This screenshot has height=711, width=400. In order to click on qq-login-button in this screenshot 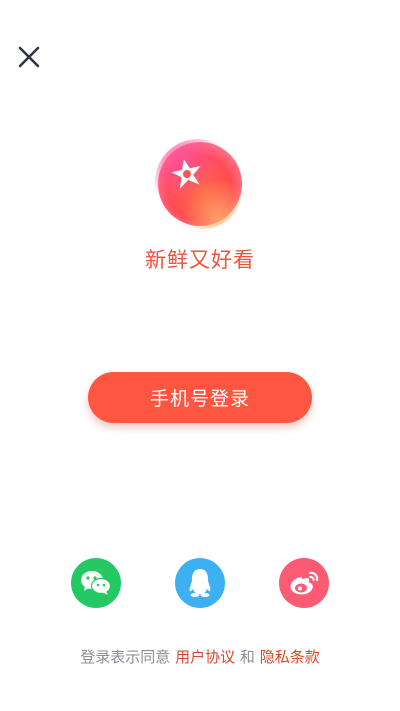, I will do `click(200, 583)`.